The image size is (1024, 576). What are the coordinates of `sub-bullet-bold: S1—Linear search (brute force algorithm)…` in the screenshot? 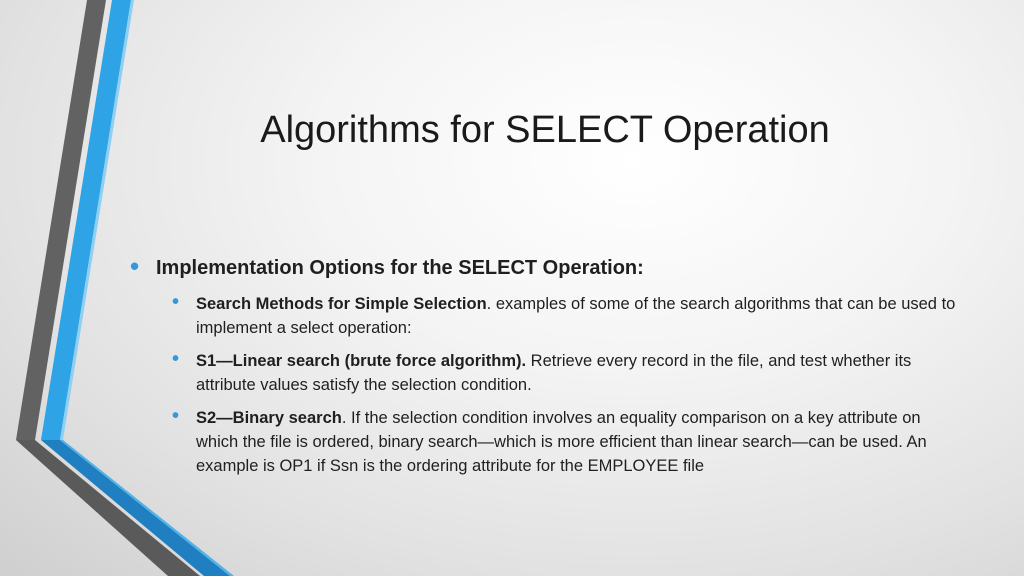 It's located at (361, 361).